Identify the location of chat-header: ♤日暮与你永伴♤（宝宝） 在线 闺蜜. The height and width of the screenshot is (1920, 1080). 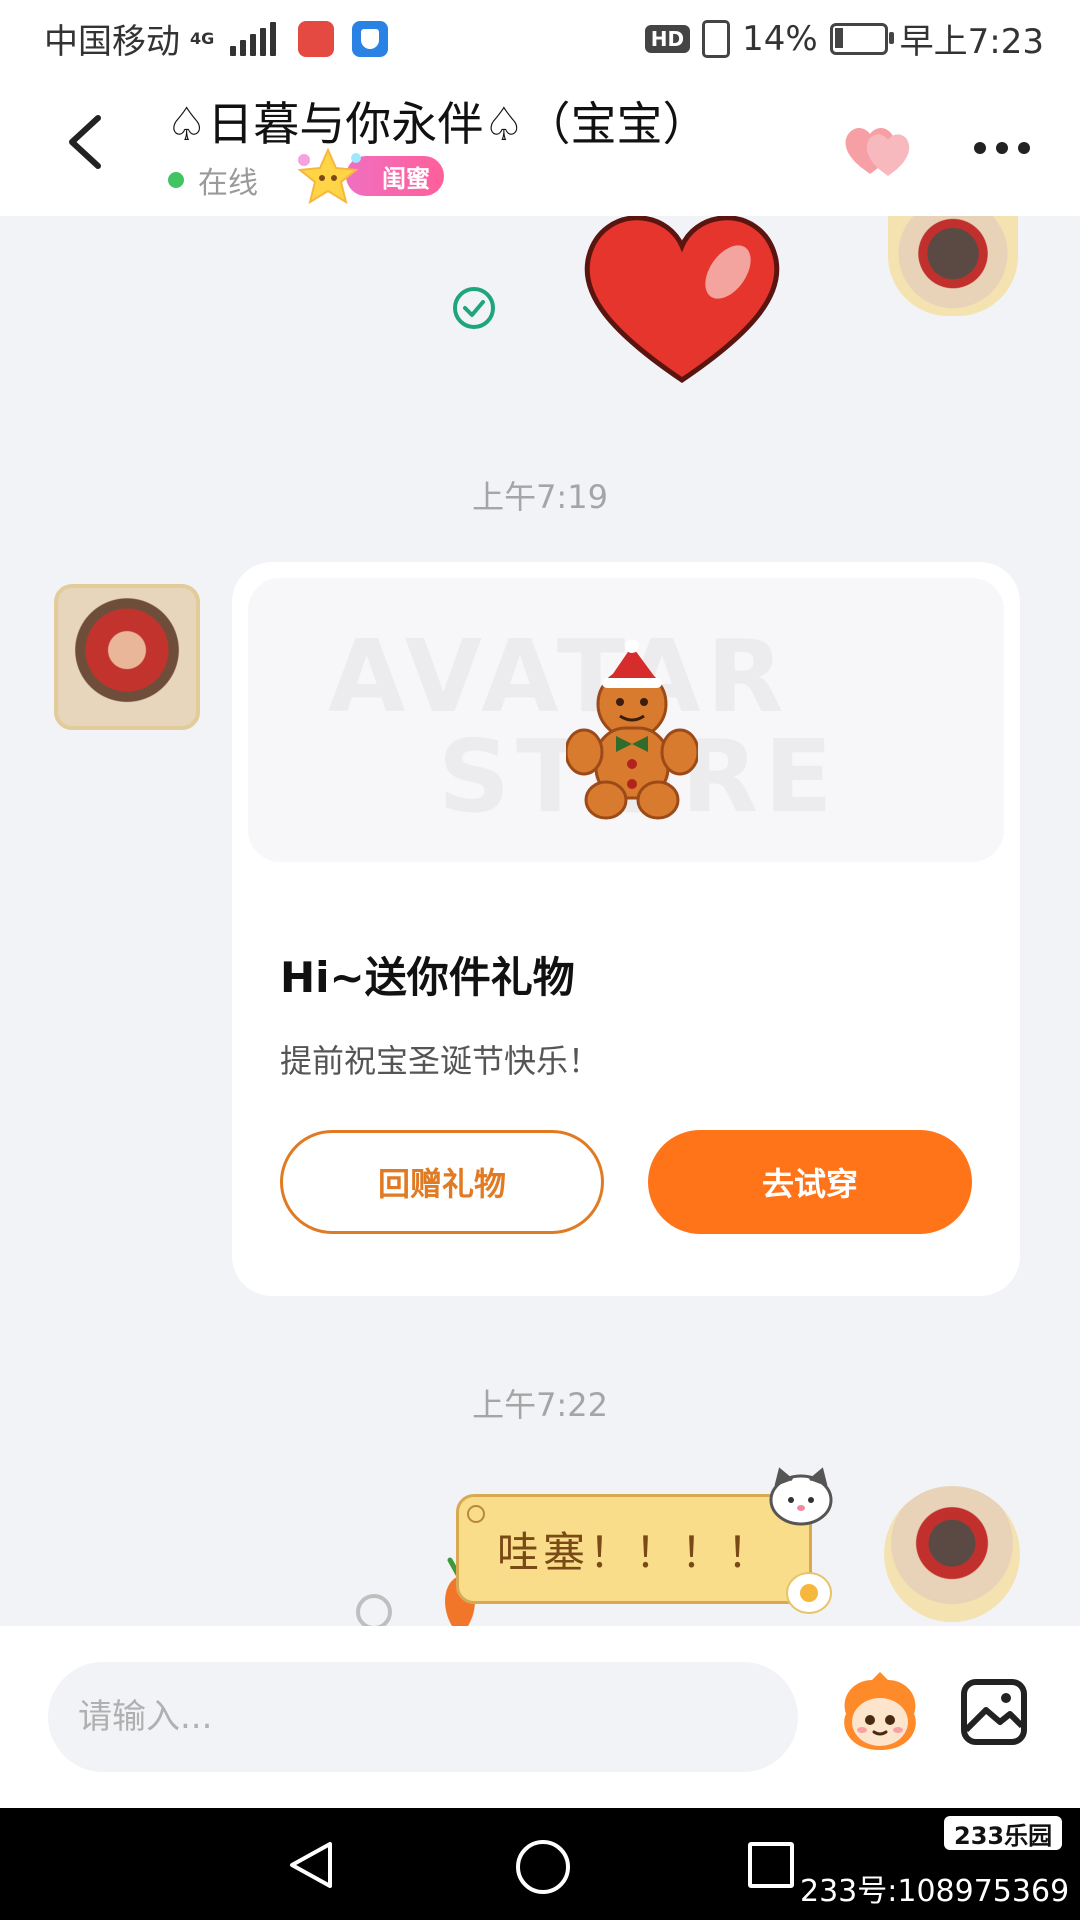
(540, 144).